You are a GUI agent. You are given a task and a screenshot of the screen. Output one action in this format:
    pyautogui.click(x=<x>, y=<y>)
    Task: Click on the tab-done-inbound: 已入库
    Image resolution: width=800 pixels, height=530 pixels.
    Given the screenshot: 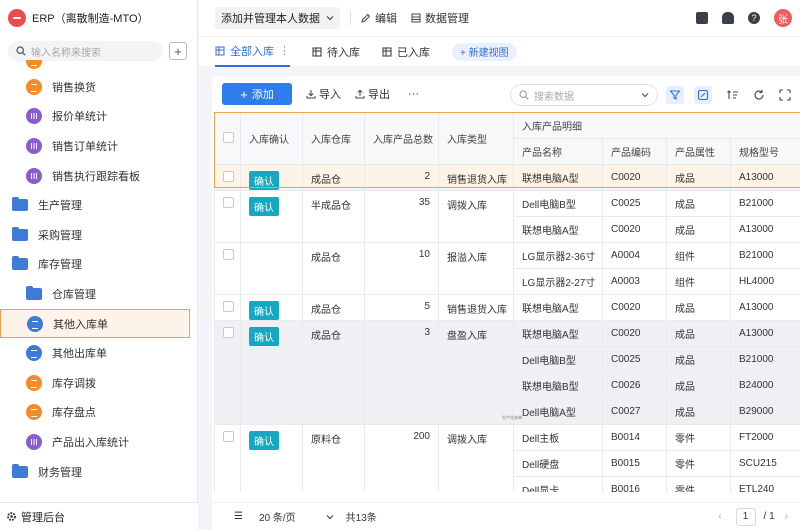 What is the action you would take?
    pyautogui.click(x=406, y=52)
    